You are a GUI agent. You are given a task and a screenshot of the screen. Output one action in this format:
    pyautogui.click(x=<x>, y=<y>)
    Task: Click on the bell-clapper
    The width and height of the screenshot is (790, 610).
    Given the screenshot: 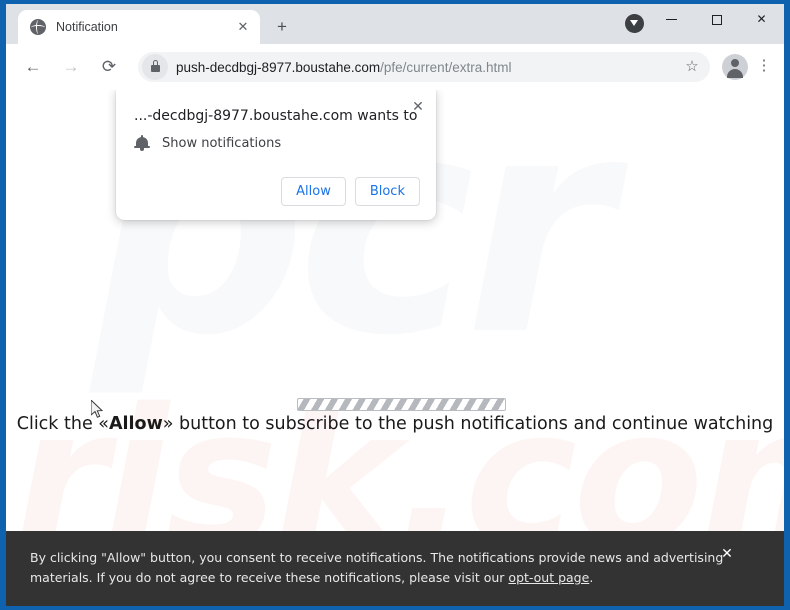 What is the action you would take?
    pyautogui.click(x=142, y=149)
    